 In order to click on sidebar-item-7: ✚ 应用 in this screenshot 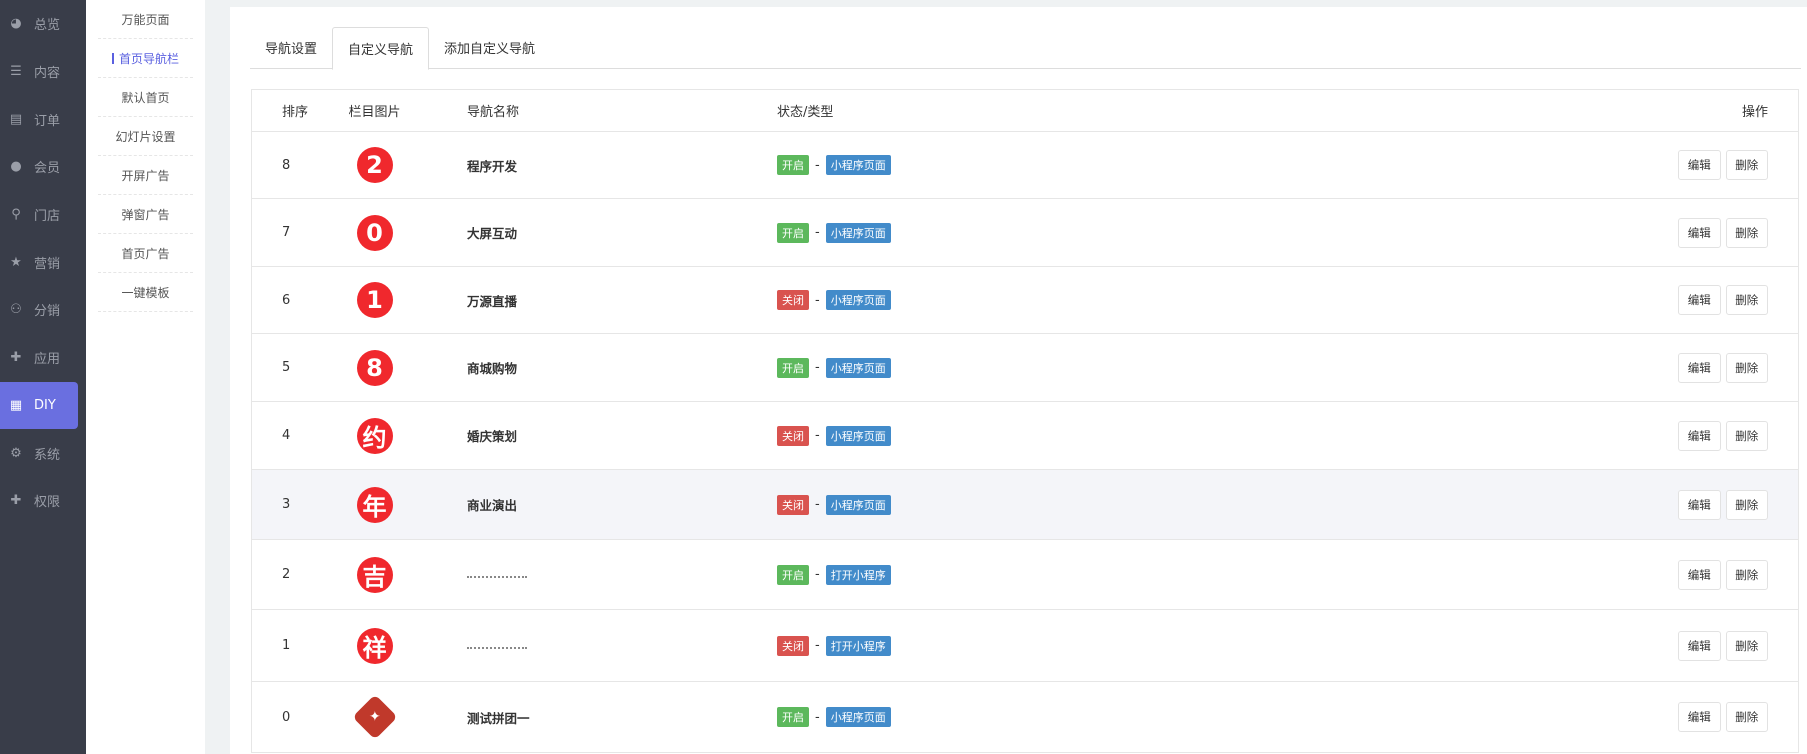, I will do `click(43, 358)`.